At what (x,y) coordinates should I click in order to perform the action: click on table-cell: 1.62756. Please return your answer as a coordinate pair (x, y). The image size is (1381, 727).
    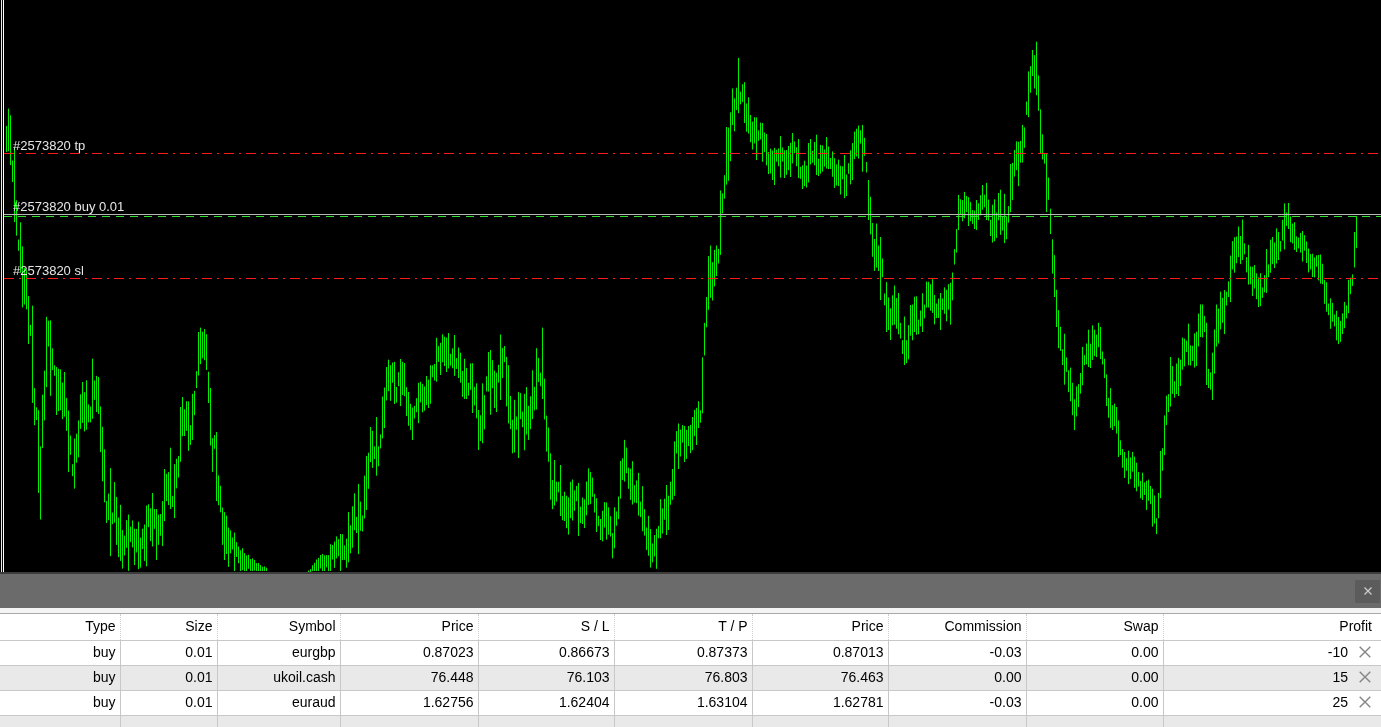
    Looking at the image, I should click on (409, 702).